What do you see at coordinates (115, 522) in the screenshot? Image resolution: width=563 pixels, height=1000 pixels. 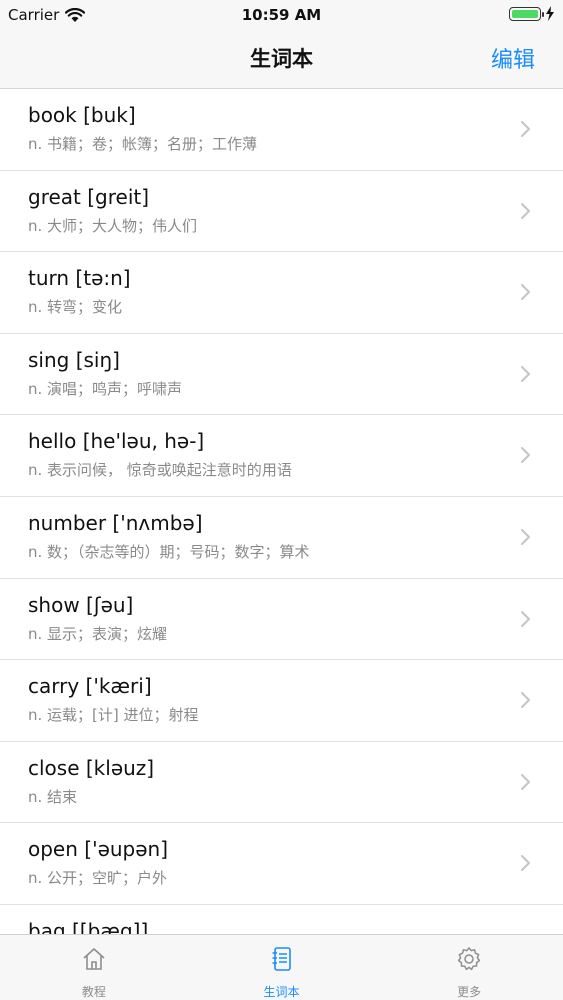 I see `word-text: number ['nʌmbə]` at bounding box center [115, 522].